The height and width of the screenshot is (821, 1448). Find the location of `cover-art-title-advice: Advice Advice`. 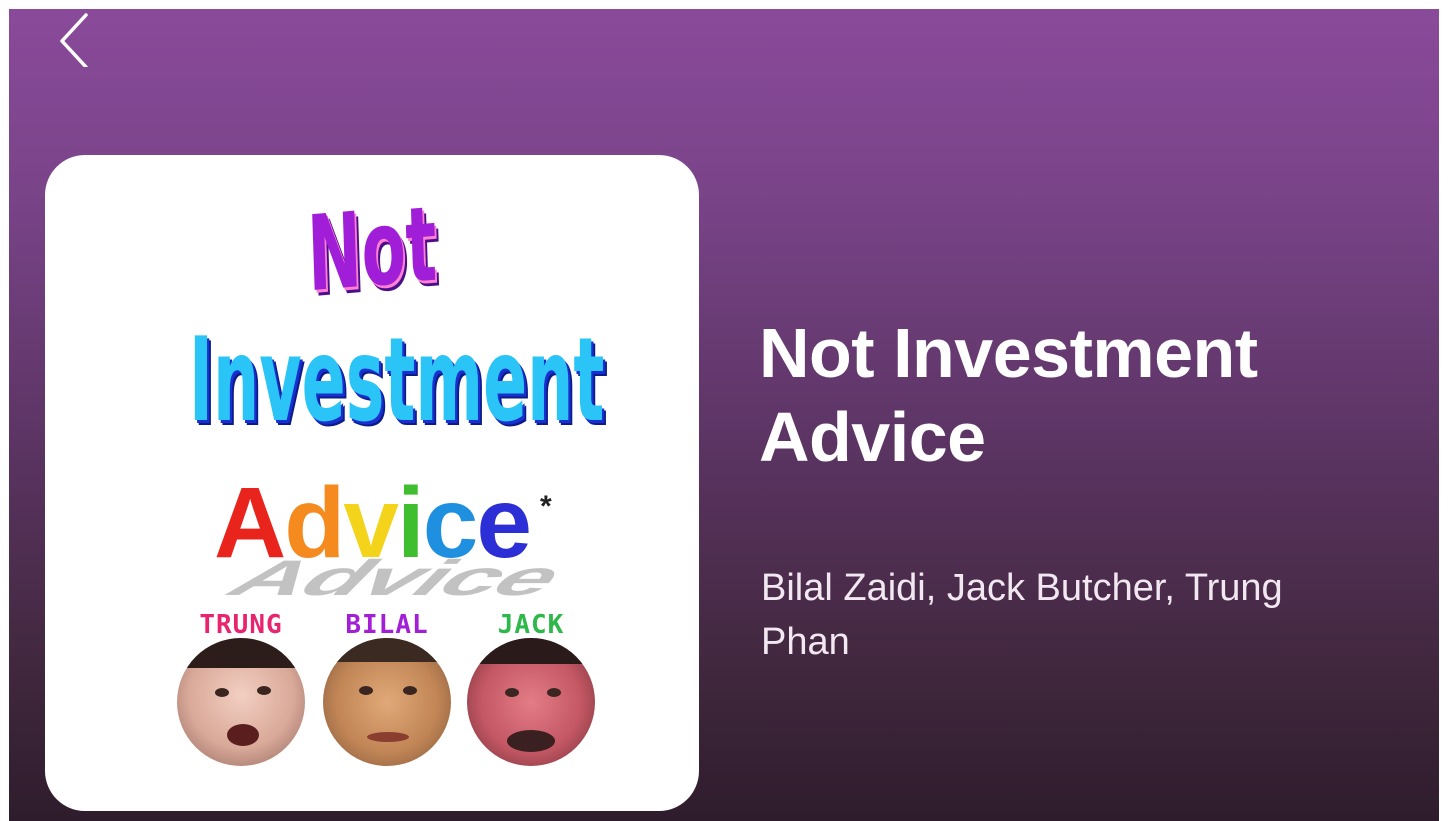

cover-art-title-advice: Advice Advice is located at coordinates (372, 539).